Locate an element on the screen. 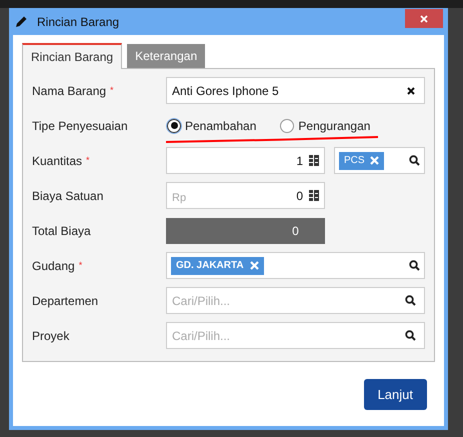 This screenshot has height=437, width=463. field-label: Total Biaya is located at coordinates (61, 231).